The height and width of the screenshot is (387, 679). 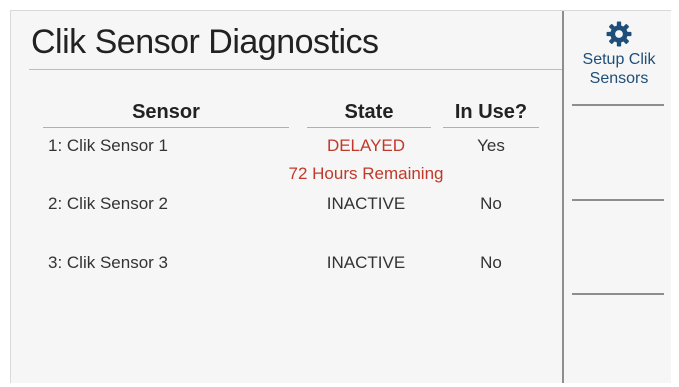 What do you see at coordinates (619, 78) in the screenshot?
I see `setup-button-label-line2: Sensors` at bounding box center [619, 78].